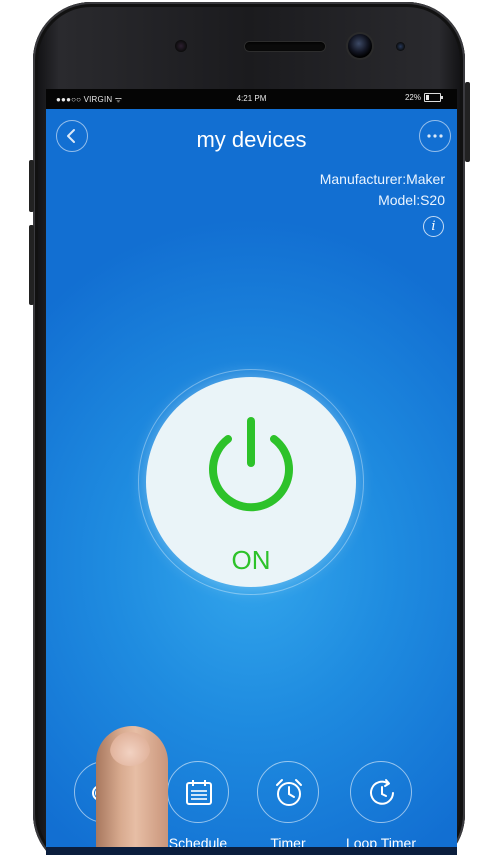 The width and height of the screenshot is (500, 855). I want to click on info-icon: i, so click(433, 226).